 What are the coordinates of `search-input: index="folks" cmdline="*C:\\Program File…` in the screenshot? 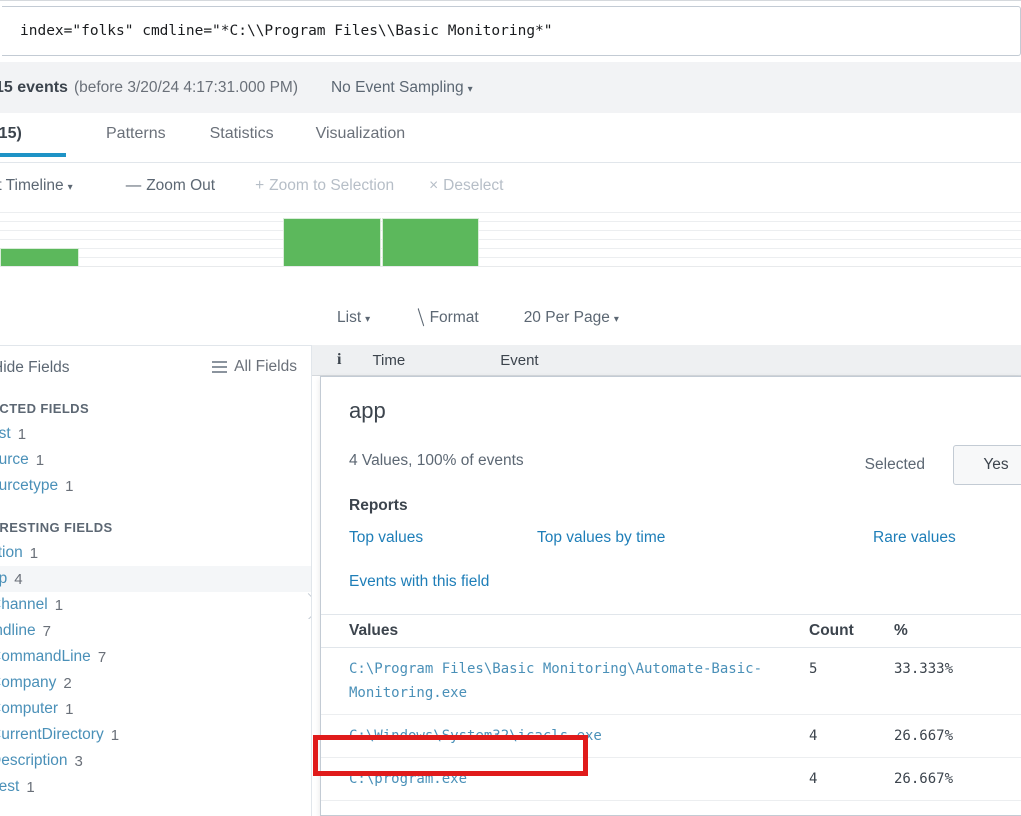 It's located at (511, 31).